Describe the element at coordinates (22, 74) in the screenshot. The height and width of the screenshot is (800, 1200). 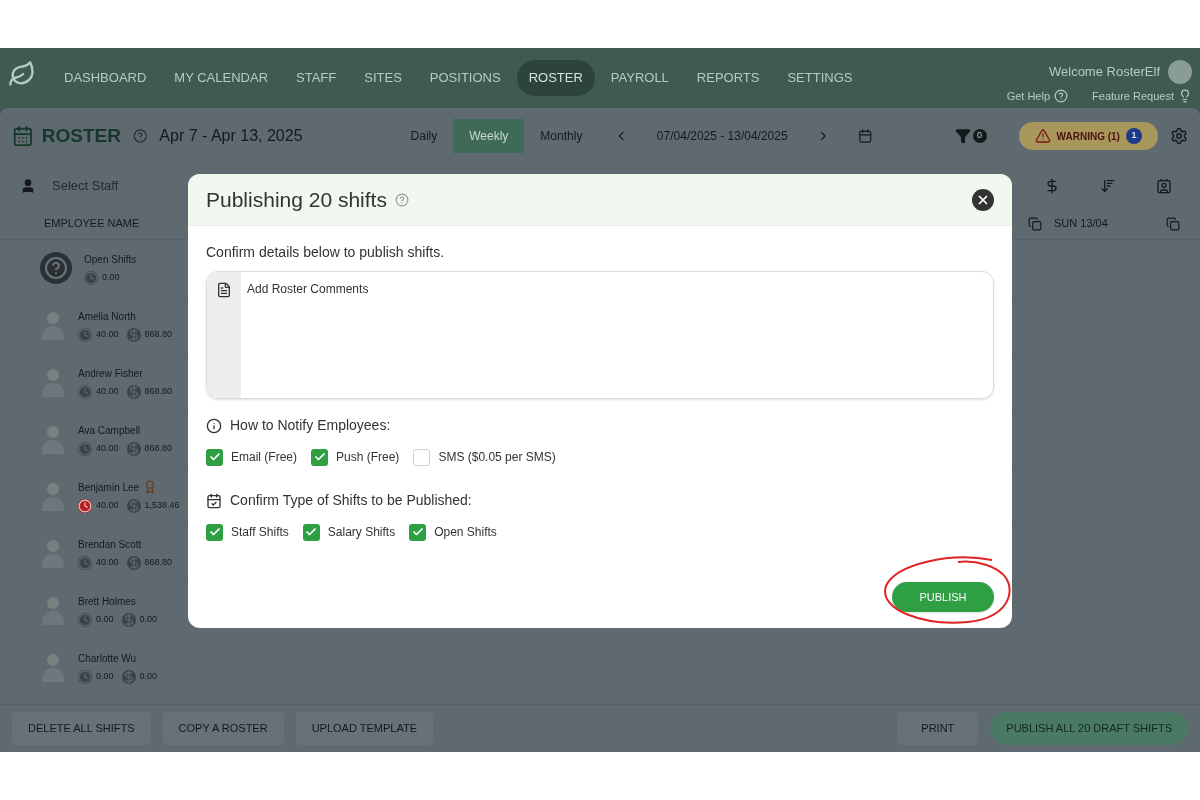
I see `logo-icon` at that location.